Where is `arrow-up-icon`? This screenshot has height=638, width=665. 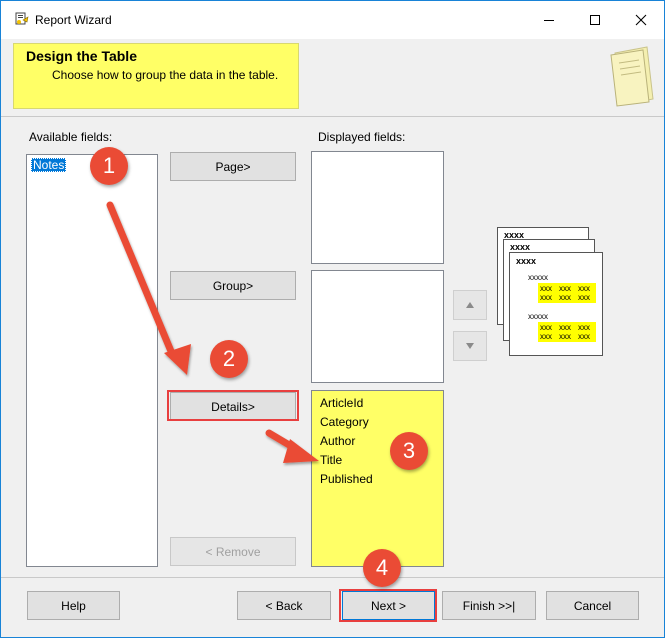 arrow-up-icon is located at coordinates (470, 305).